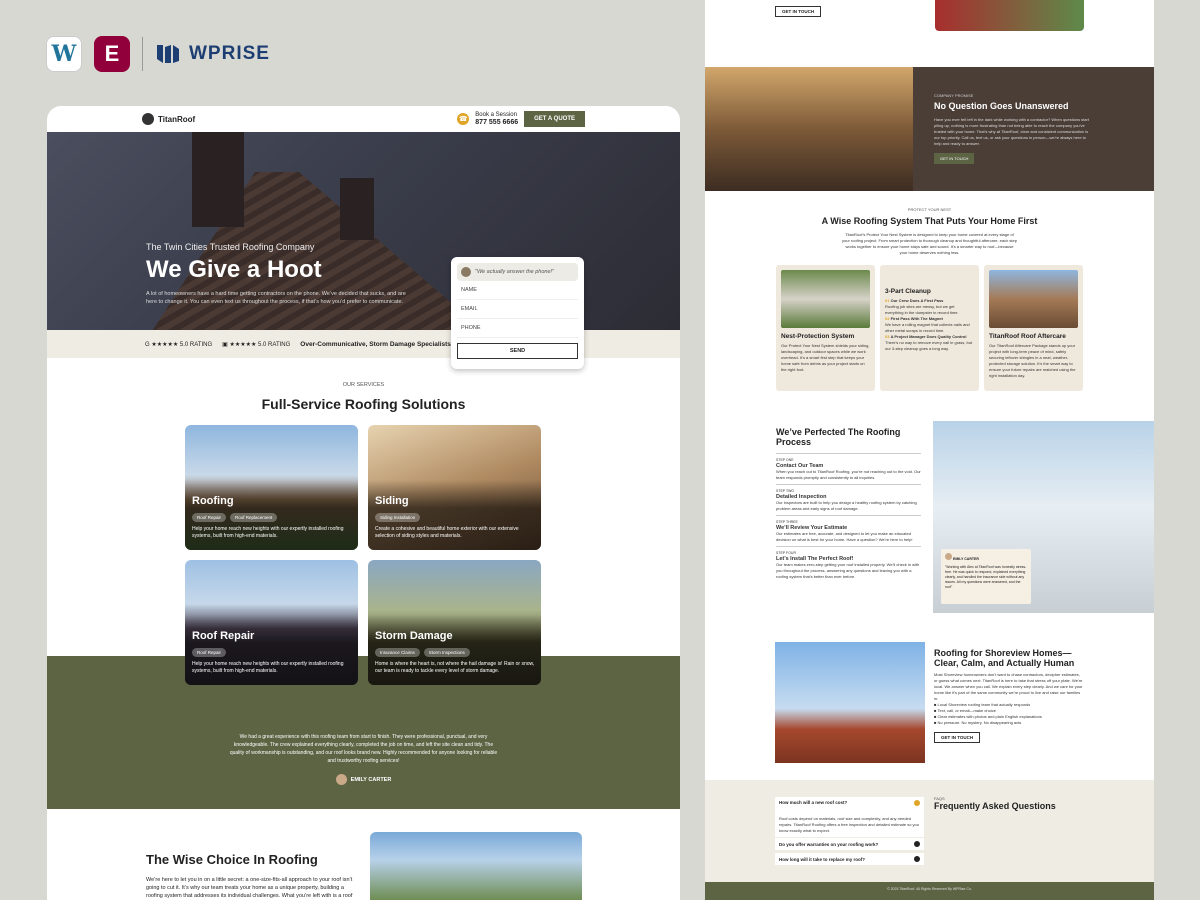 The width and height of the screenshot is (1200, 900). Describe the element at coordinates (463, 119) in the screenshot. I see `phone-icon: ☎` at that location.